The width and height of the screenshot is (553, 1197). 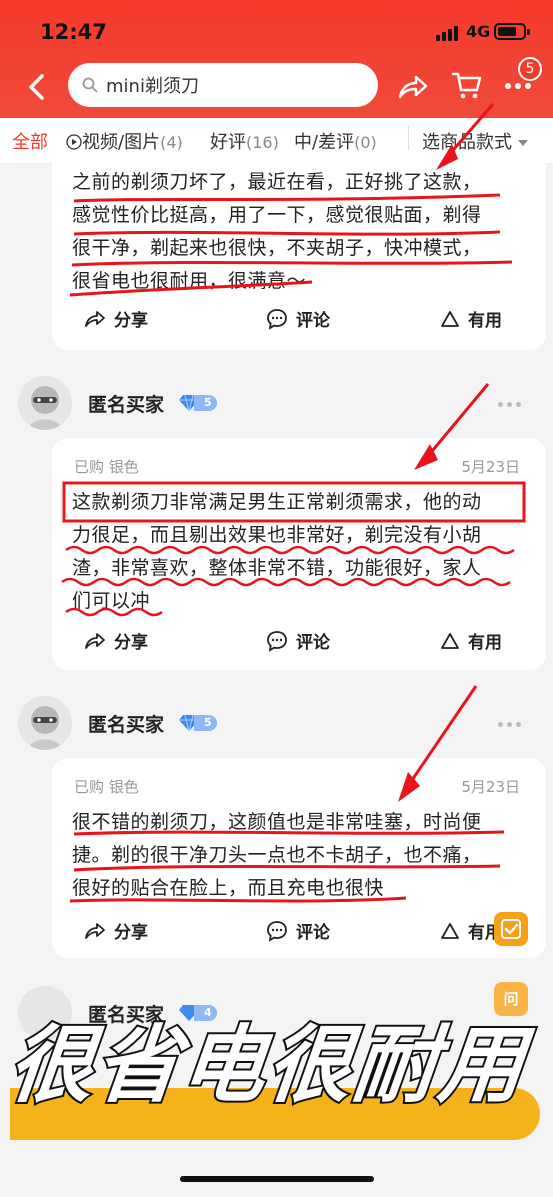 I want to click on video-caption: 很省电很耐用, so click(x=267, y=1065).